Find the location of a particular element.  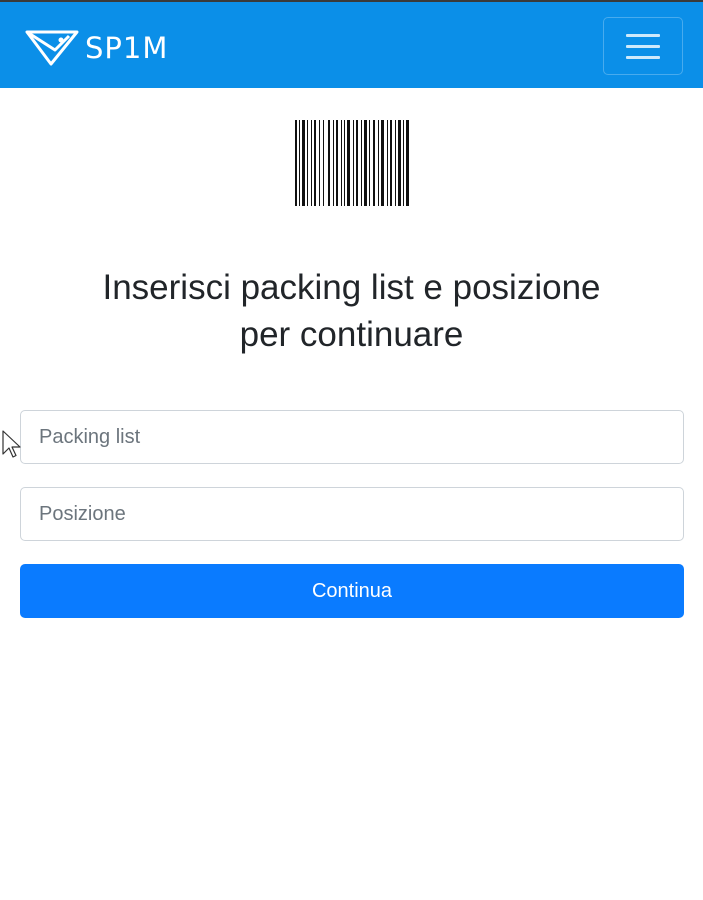

continue-button: Continua is located at coordinates (352, 591).